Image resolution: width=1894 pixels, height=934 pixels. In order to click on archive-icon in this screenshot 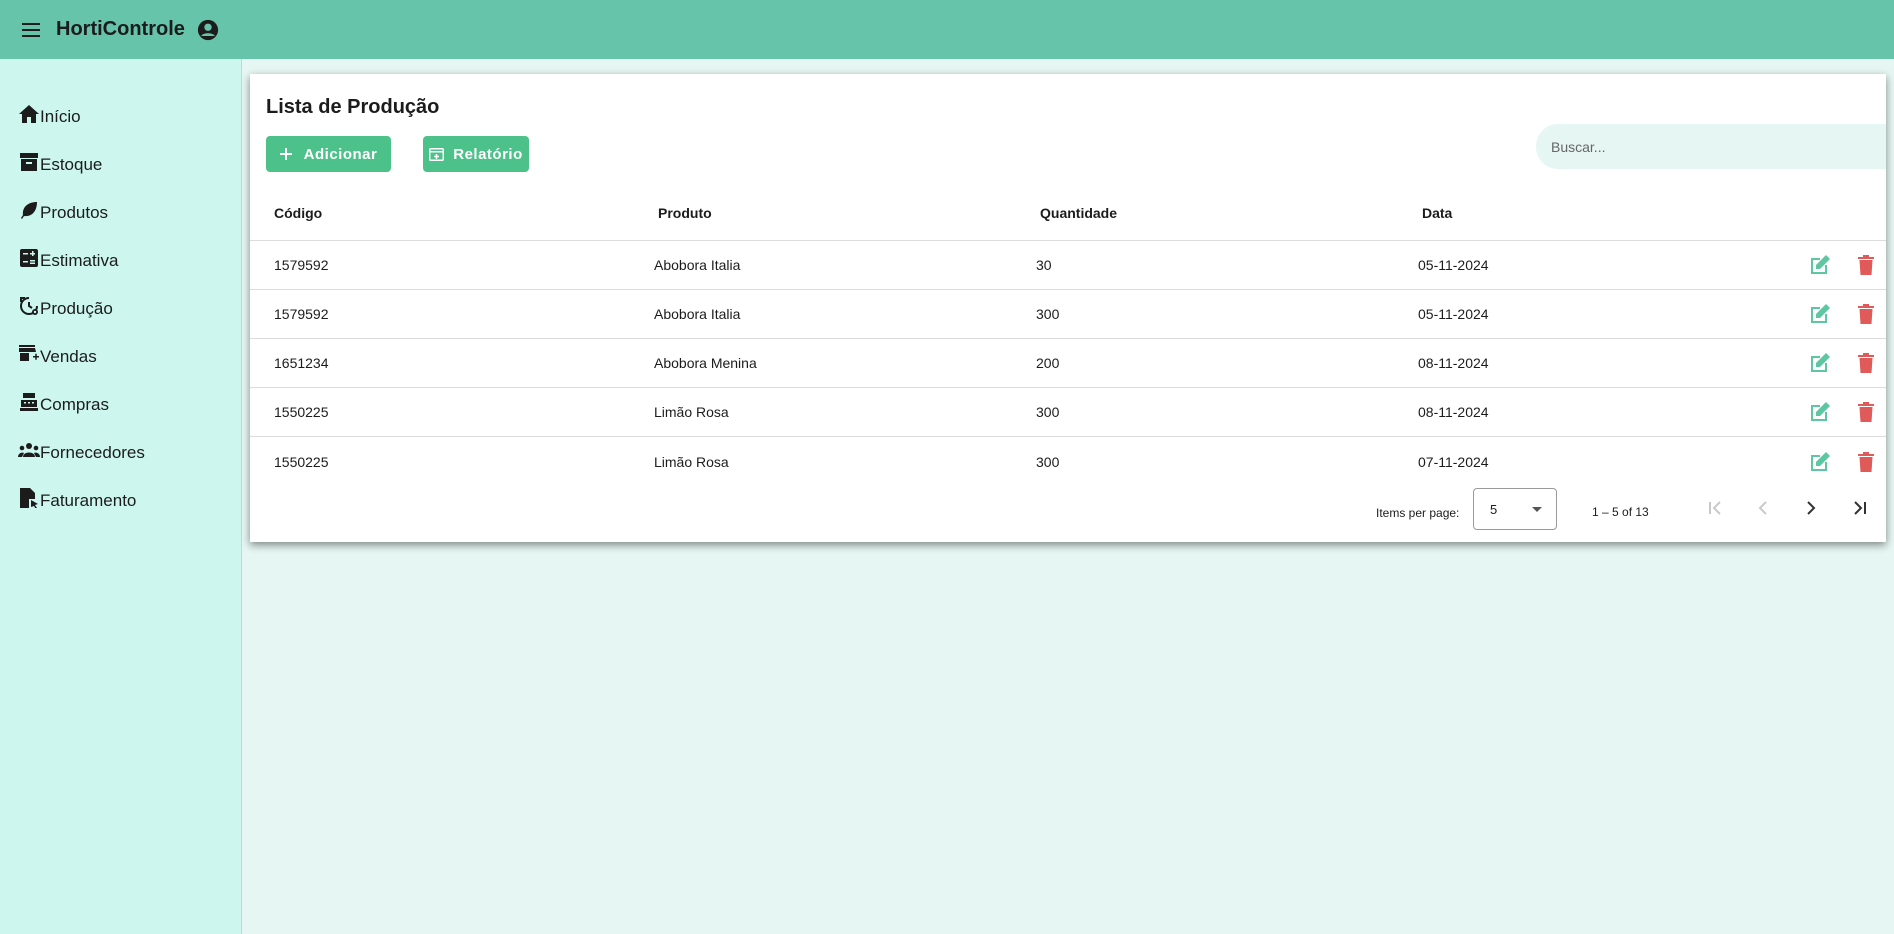, I will do `click(29, 162)`.